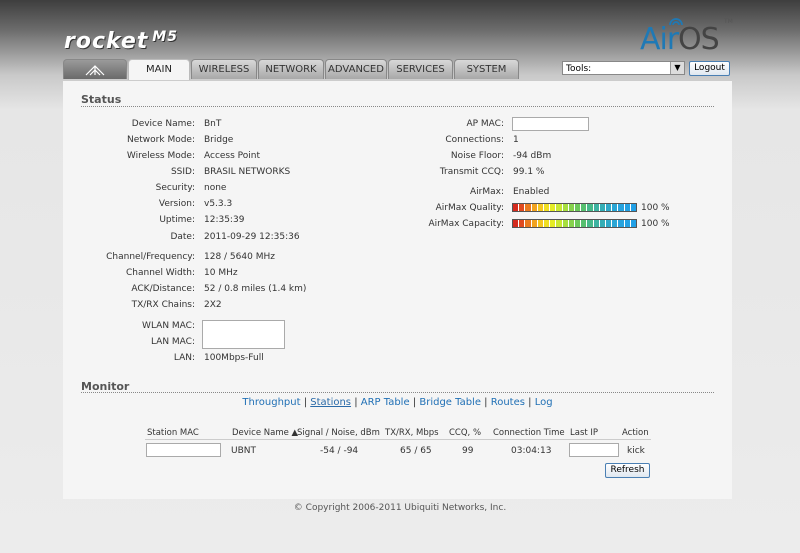 The image size is (800, 553). Describe the element at coordinates (655, 224) in the screenshot. I see `airmax-capacity-value: 100 %` at that location.